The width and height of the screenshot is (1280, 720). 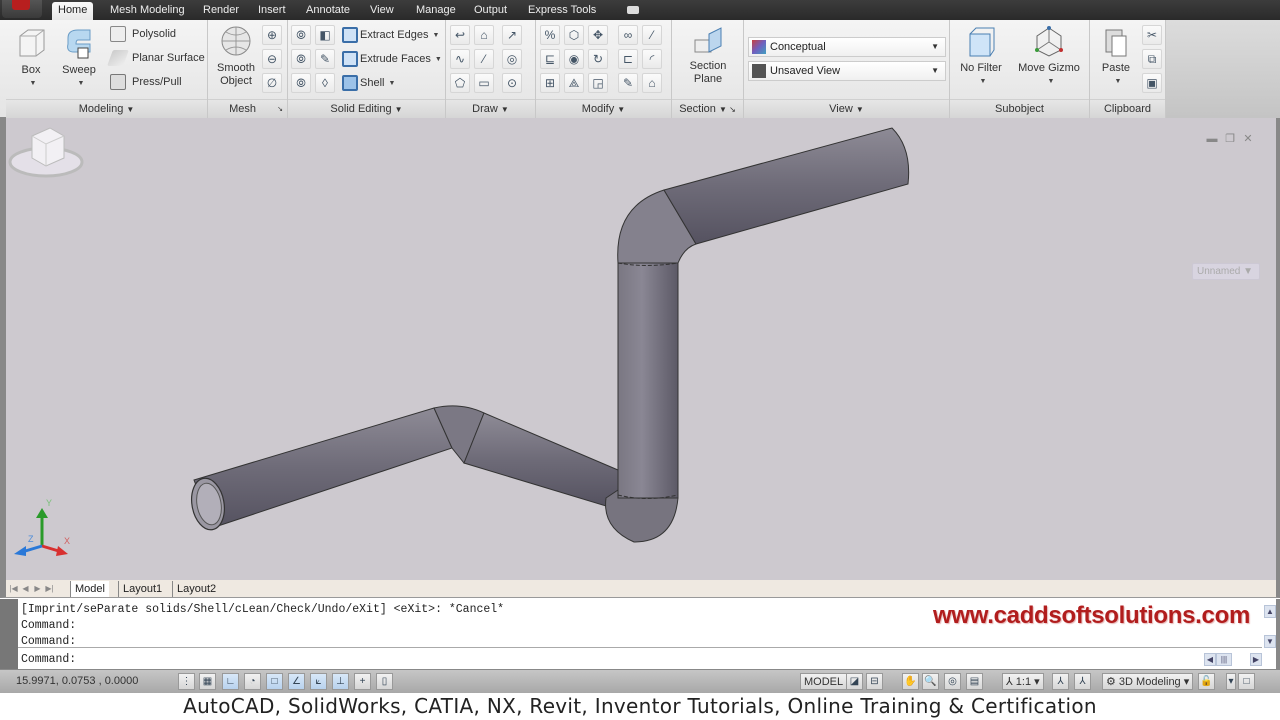 I want to click on layout-tab-layout2: Layout2, so click(x=196, y=589).